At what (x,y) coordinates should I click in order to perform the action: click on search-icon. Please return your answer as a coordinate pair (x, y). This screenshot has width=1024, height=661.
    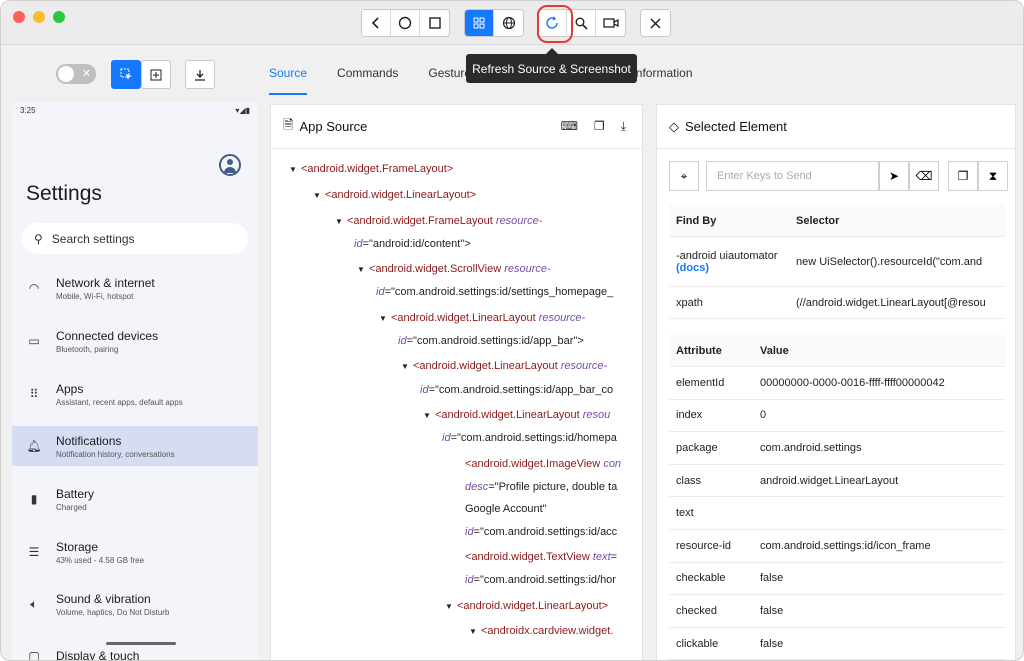
    Looking at the image, I should click on (581, 23).